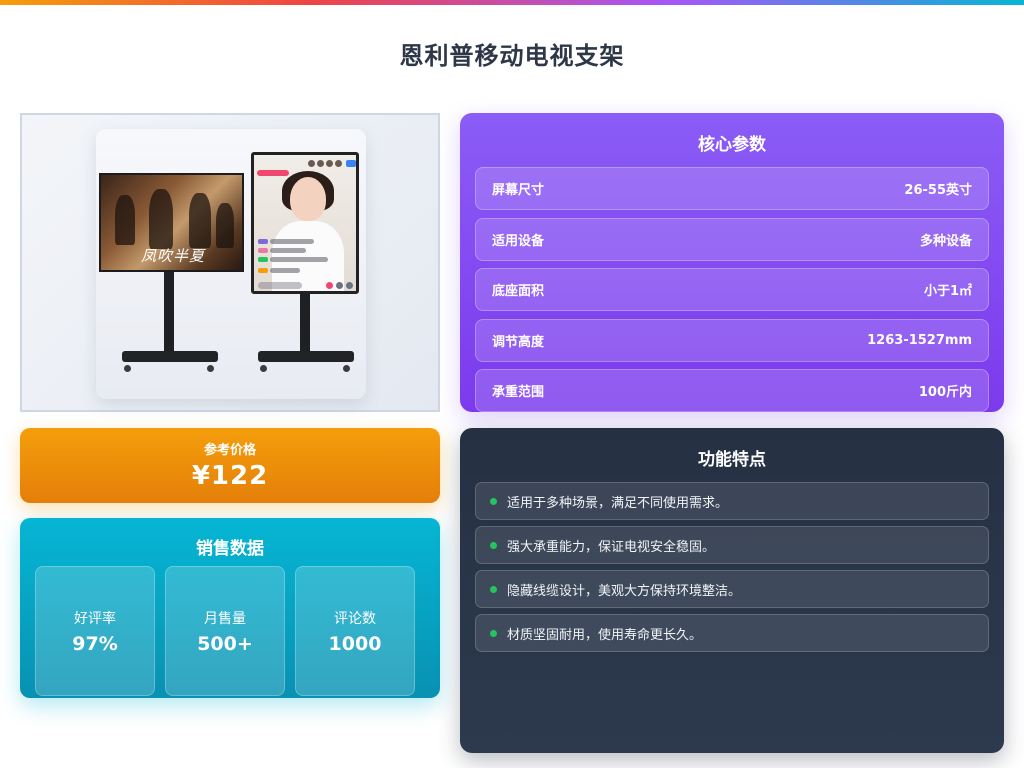  What do you see at coordinates (225, 644) in the screenshot?
I see `stat-value: 500+` at bounding box center [225, 644].